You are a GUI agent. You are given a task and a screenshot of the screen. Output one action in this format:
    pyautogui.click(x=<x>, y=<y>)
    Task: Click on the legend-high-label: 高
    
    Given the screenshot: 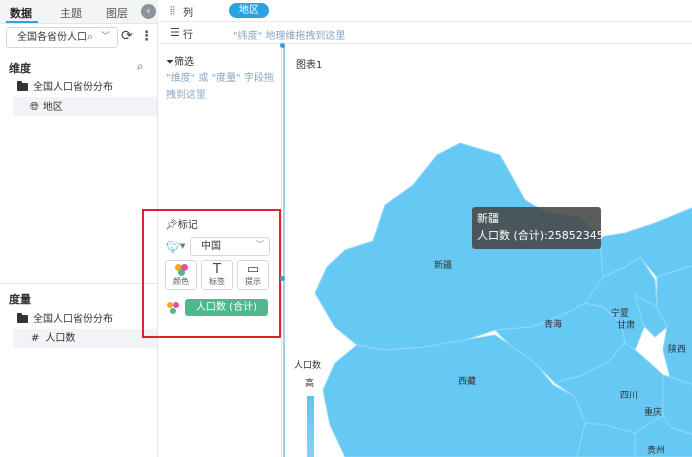 What is the action you would take?
    pyautogui.click(x=309, y=382)
    